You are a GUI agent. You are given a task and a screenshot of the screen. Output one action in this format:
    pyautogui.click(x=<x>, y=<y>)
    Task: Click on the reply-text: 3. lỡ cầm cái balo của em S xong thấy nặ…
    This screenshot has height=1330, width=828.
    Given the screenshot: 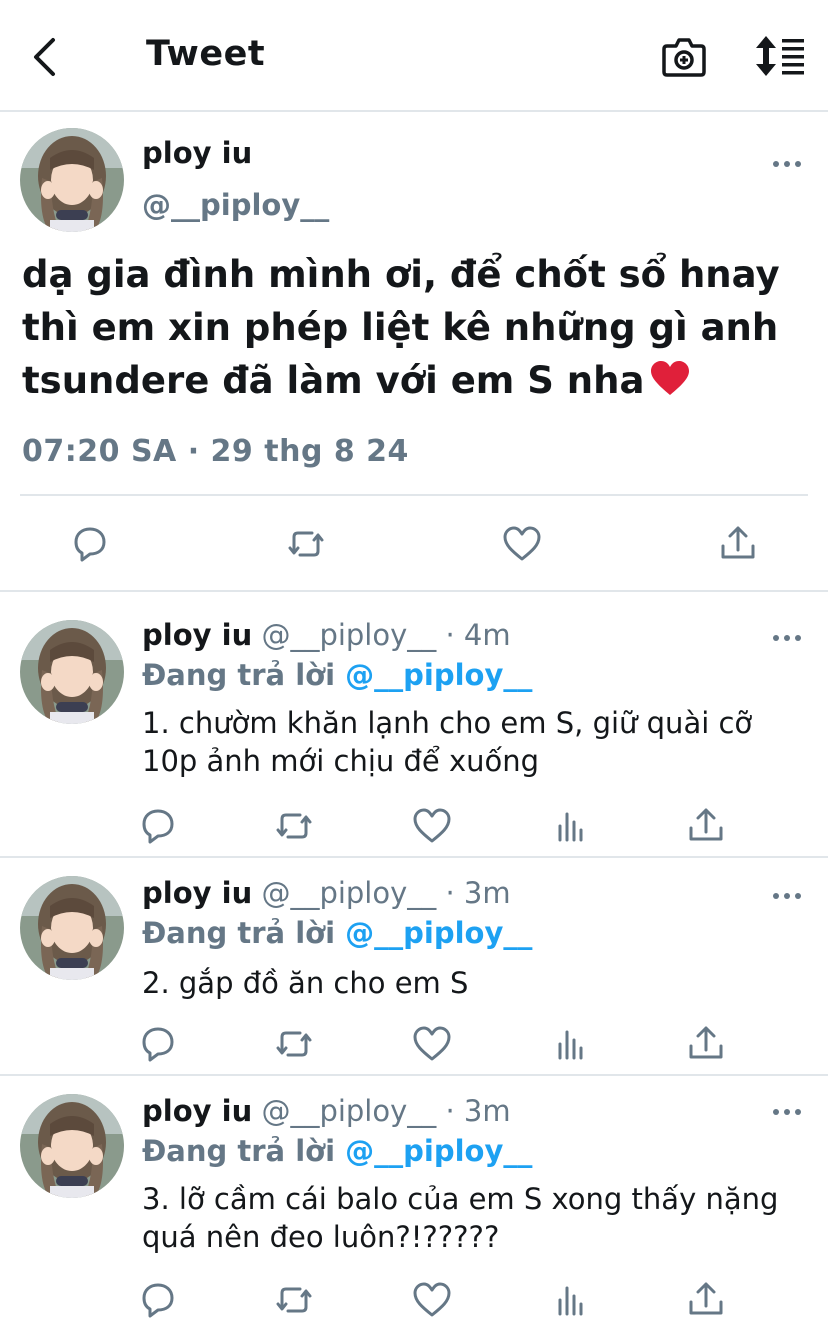 What is the action you would take?
    pyautogui.click(x=460, y=1218)
    